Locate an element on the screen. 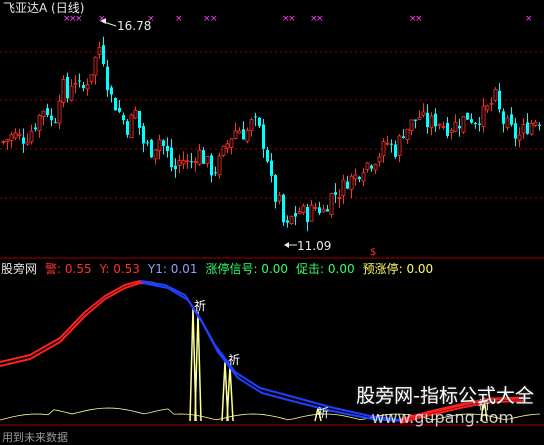 This screenshot has height=445, width=544. window-title: 飞亚达A (日线) is located at coordinates (44, 8).